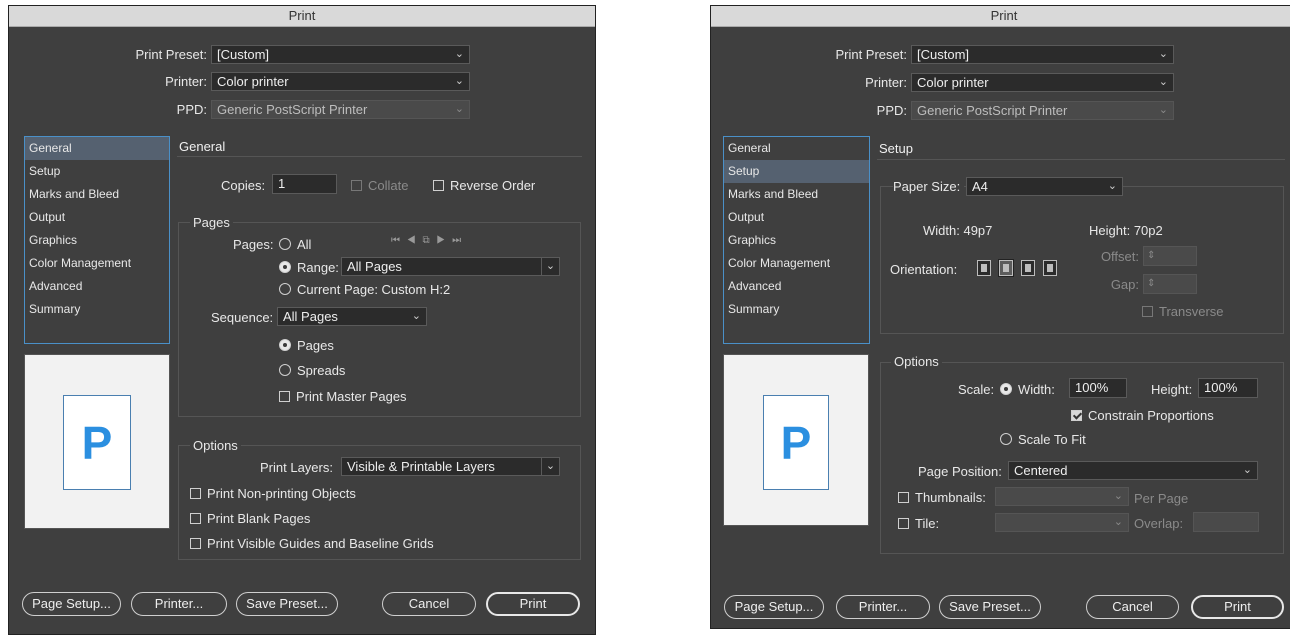 This screenshot has width=1290, height=635. What do you see at coordinates (1006, 268) in the screenshot?
I see `landscape-icon` at bounding box center [1006, 268].